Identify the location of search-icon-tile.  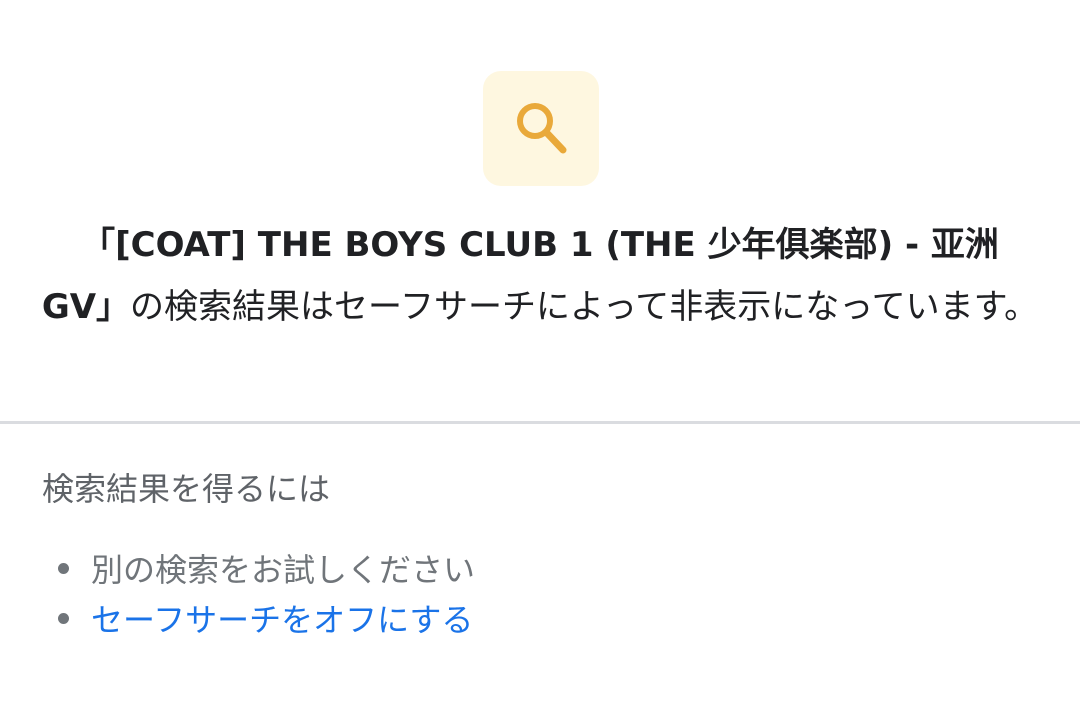
(541, 128).